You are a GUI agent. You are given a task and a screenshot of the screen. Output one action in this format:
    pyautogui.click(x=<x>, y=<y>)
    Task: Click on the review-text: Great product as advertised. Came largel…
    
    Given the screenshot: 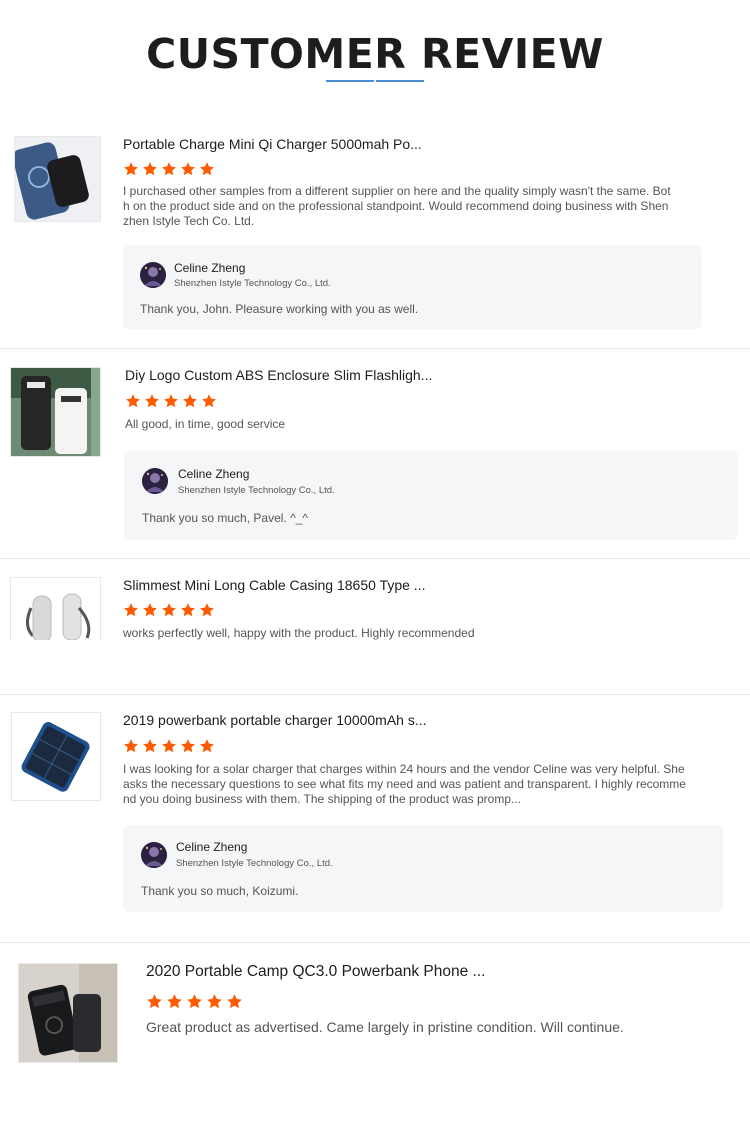 What is the action you would take?
    pyautogui.click(x=385, y=1027)
    